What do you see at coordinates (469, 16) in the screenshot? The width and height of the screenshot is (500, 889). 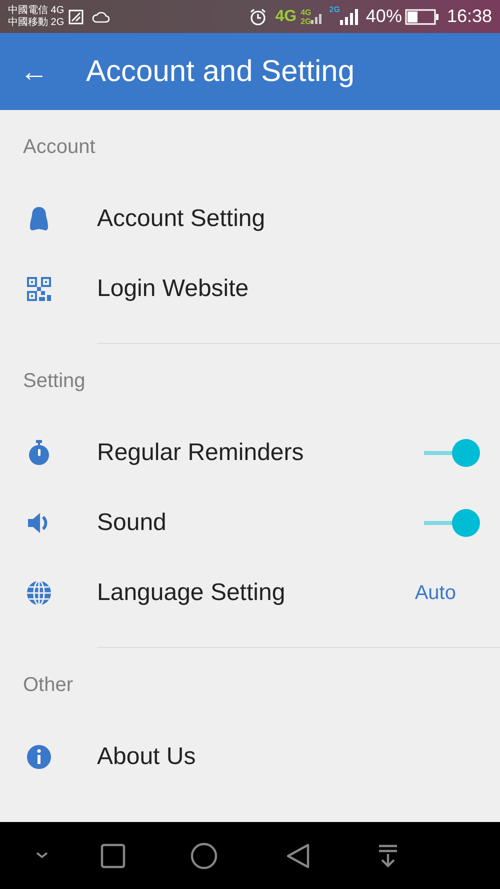 I see `clock-time: 16:38` at bounding box center [469, 16].